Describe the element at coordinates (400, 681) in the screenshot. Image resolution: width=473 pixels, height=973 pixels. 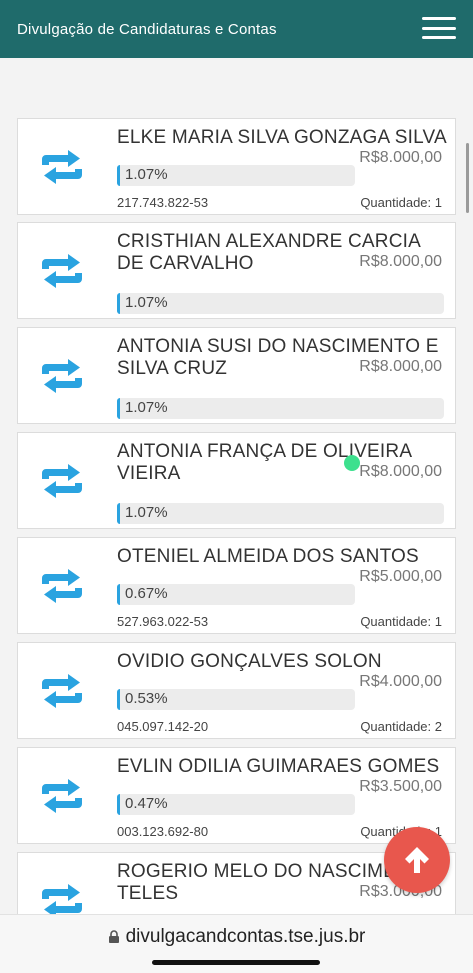
I see `donation-amount: R$4.000,00` at that location.